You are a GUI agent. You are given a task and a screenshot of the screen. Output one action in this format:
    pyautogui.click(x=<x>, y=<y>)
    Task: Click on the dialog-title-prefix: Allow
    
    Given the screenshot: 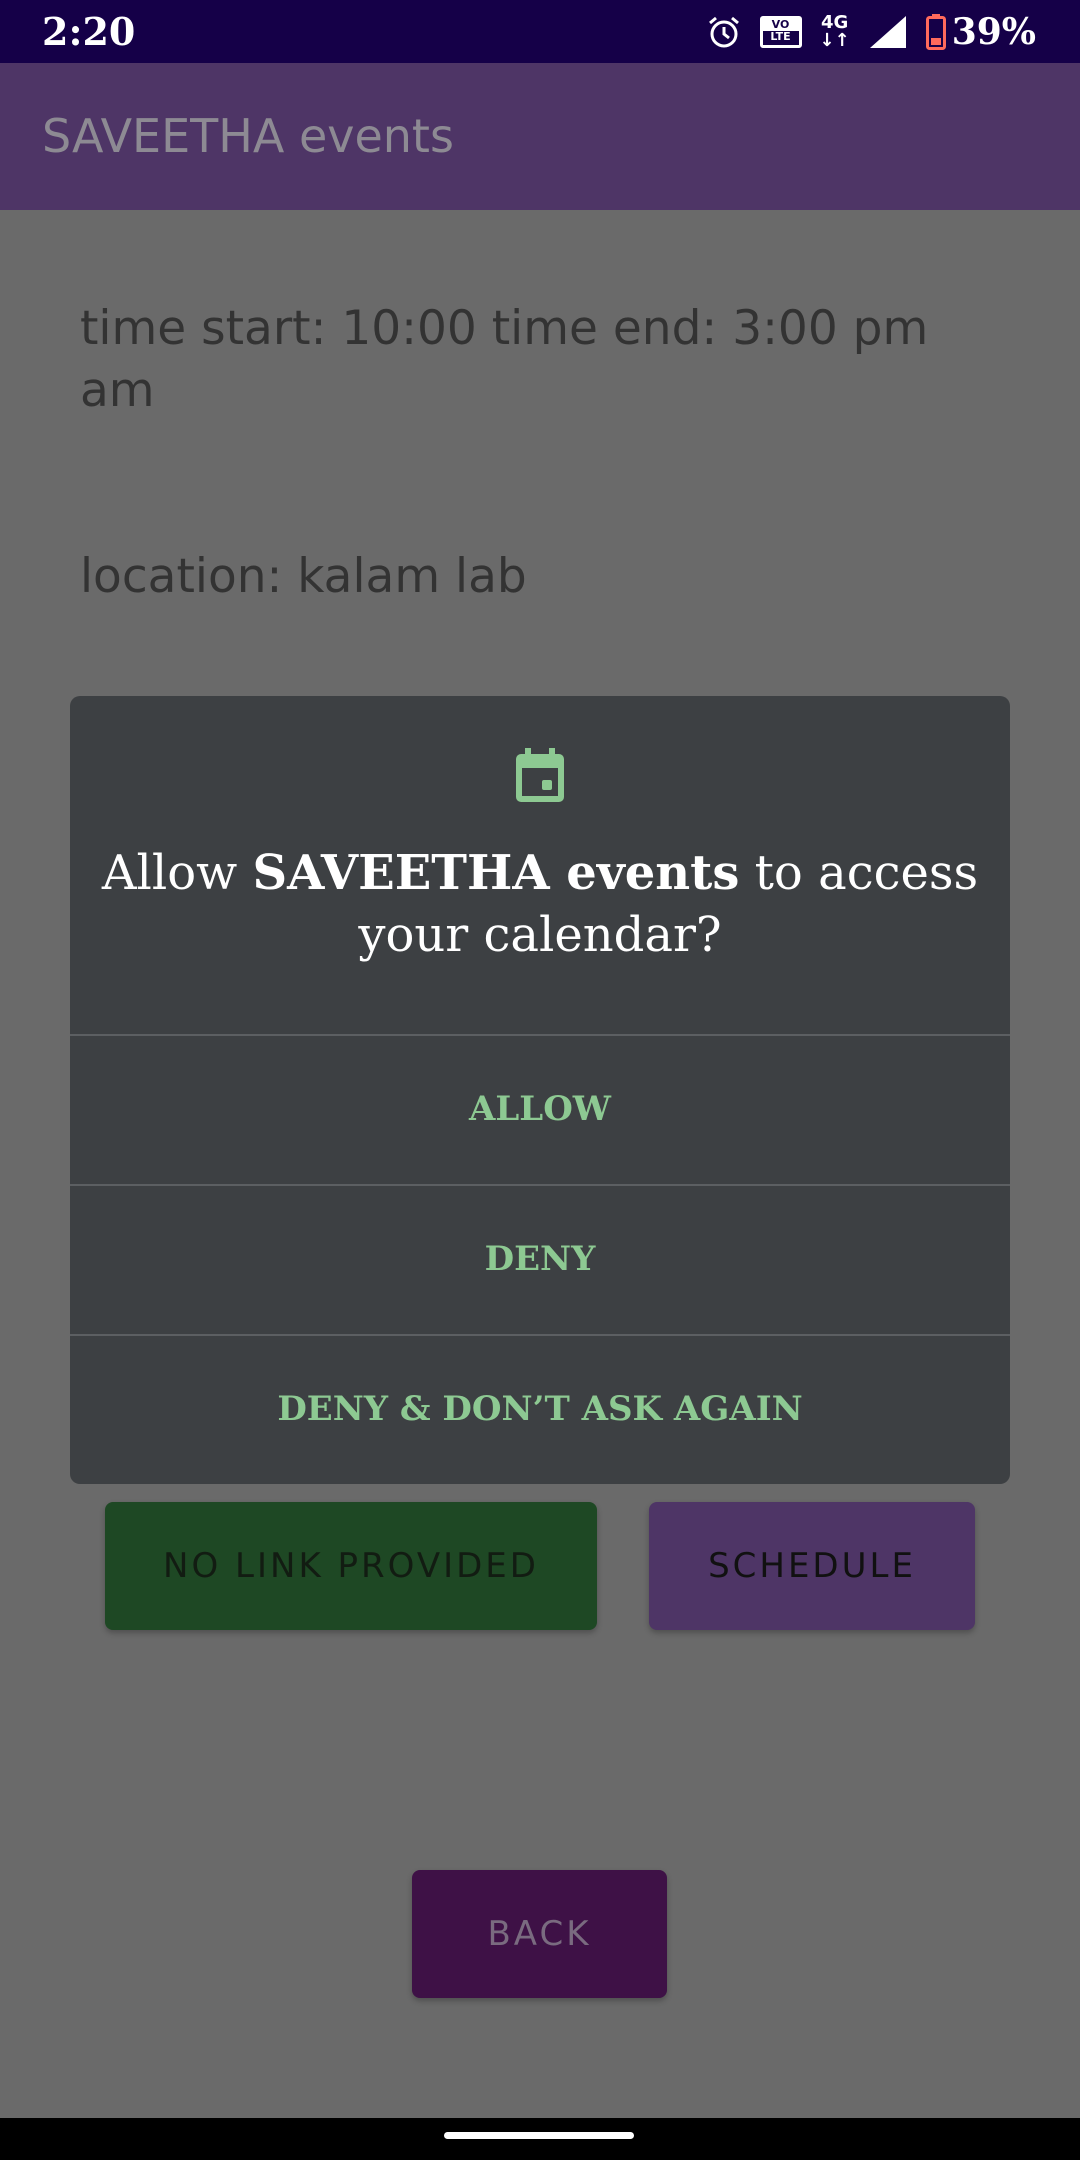 What is the action you would take?
    pyautogui.click(x=177, y=873)
    